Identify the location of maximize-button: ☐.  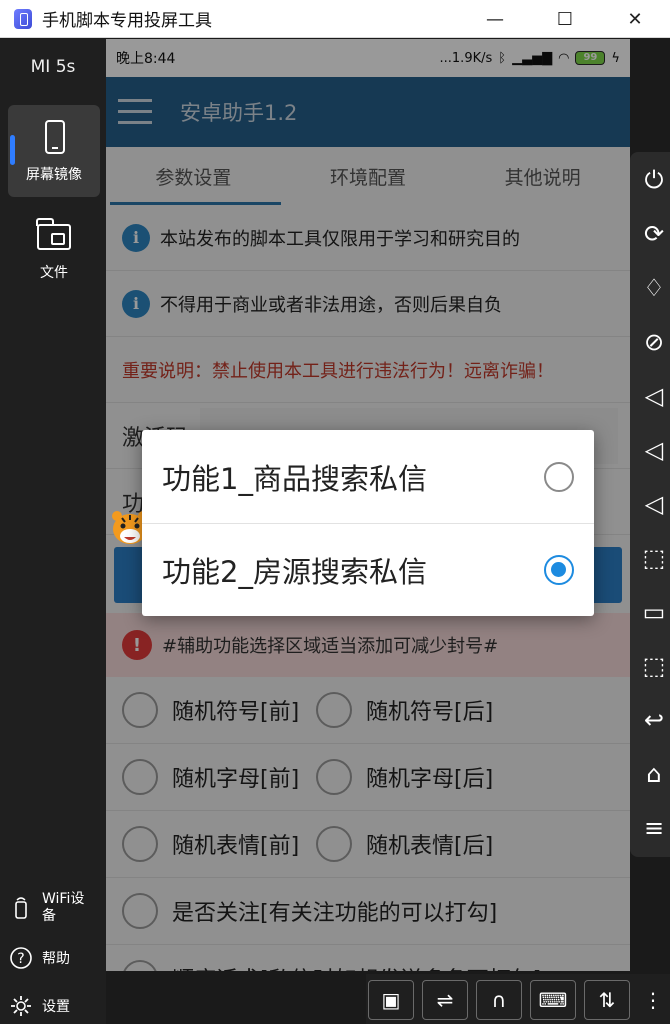
(565, 19).